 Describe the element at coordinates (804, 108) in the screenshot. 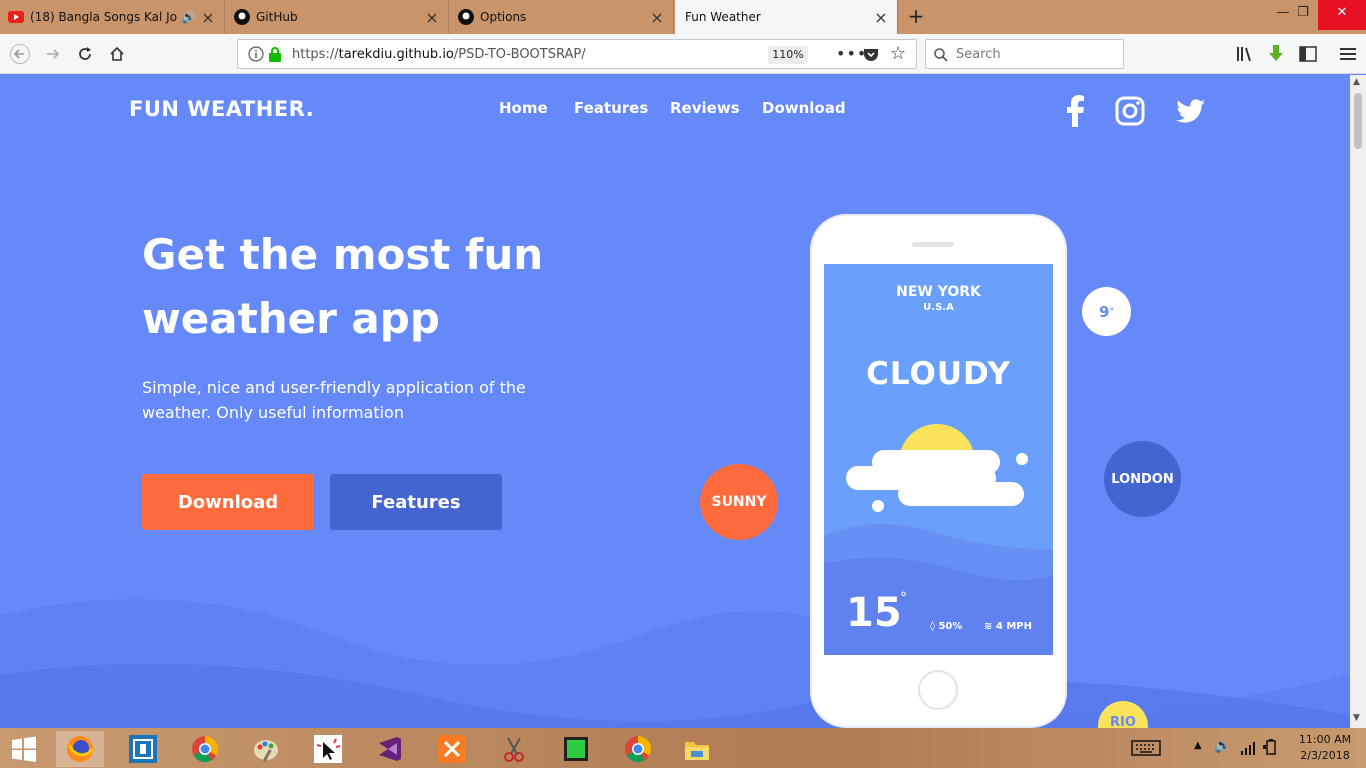

I see `nav-download: Download` at that location.